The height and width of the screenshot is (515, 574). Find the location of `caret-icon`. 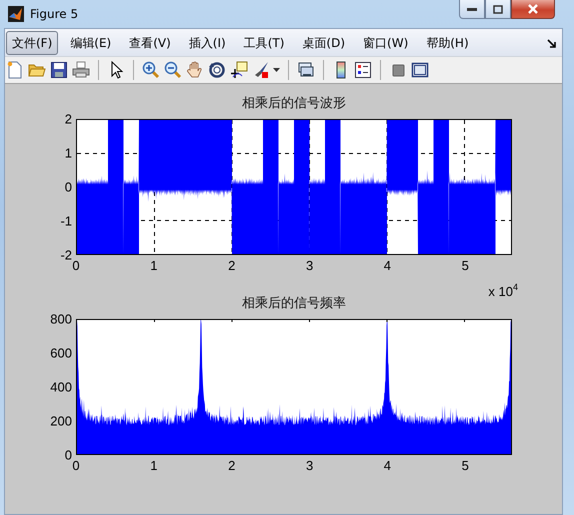

caret-icon is located at coordinates (276, 70).